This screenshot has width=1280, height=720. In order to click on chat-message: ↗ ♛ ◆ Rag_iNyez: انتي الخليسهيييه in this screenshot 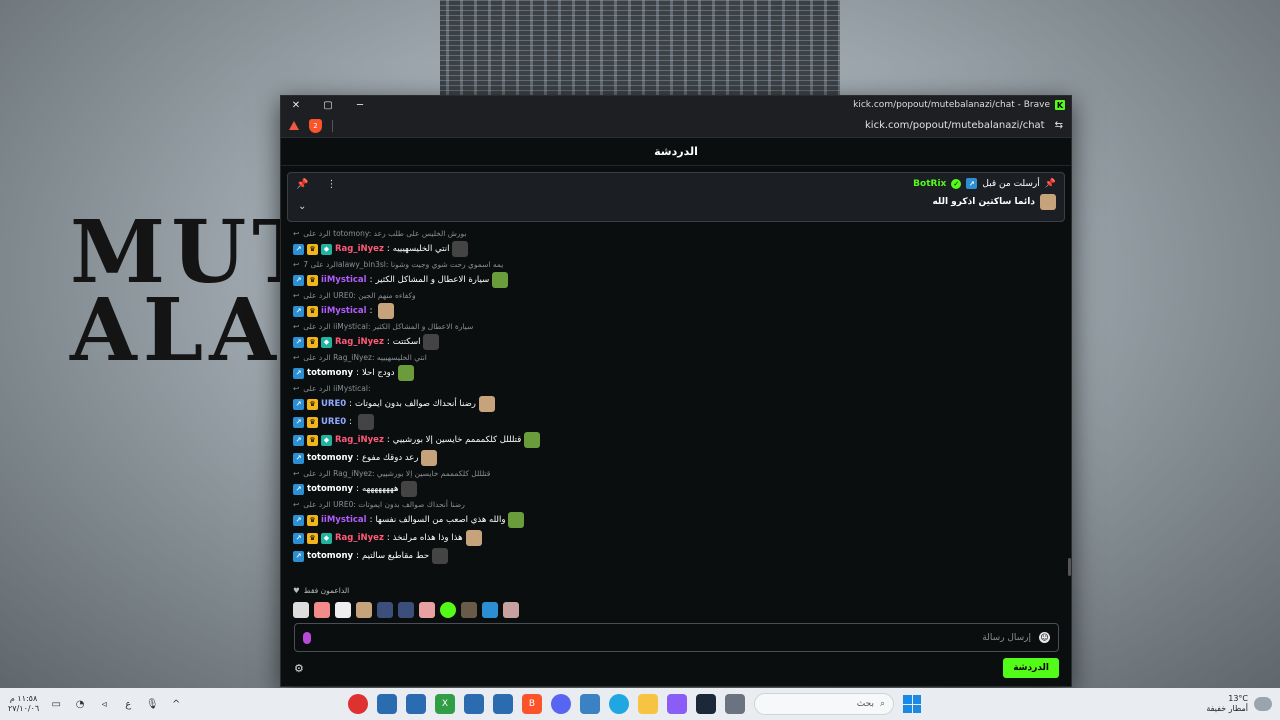, I will do `click(673, 249)`.